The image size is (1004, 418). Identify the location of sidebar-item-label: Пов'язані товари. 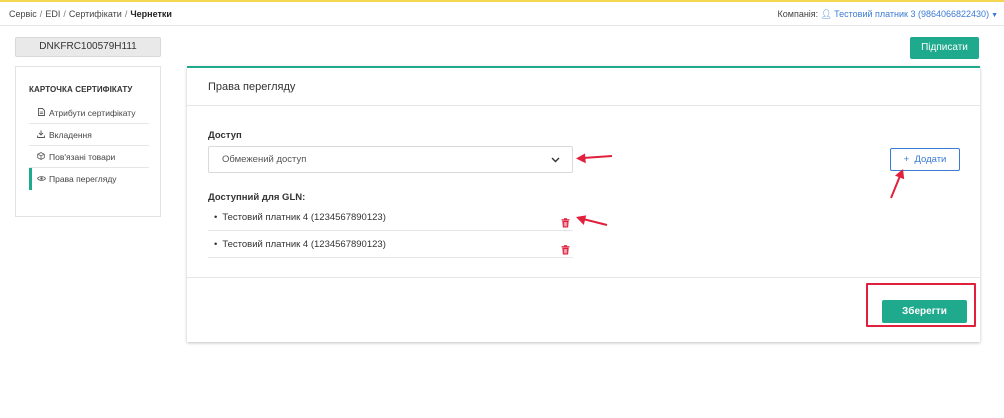
(82, 157).